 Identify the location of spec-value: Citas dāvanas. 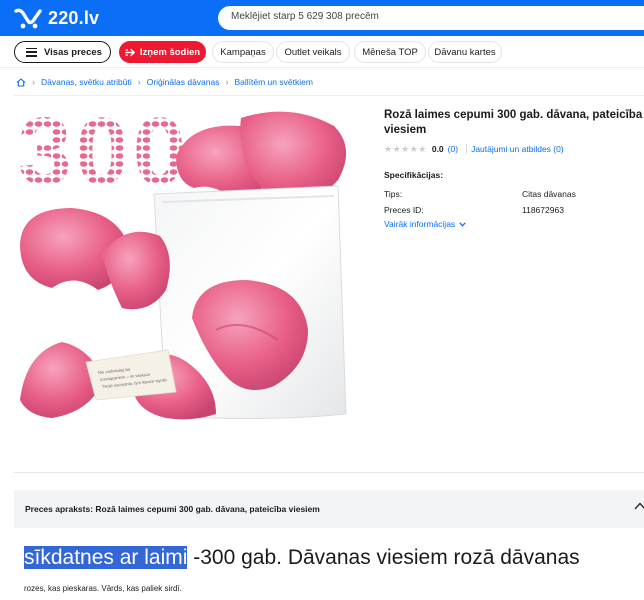
(549, 194).